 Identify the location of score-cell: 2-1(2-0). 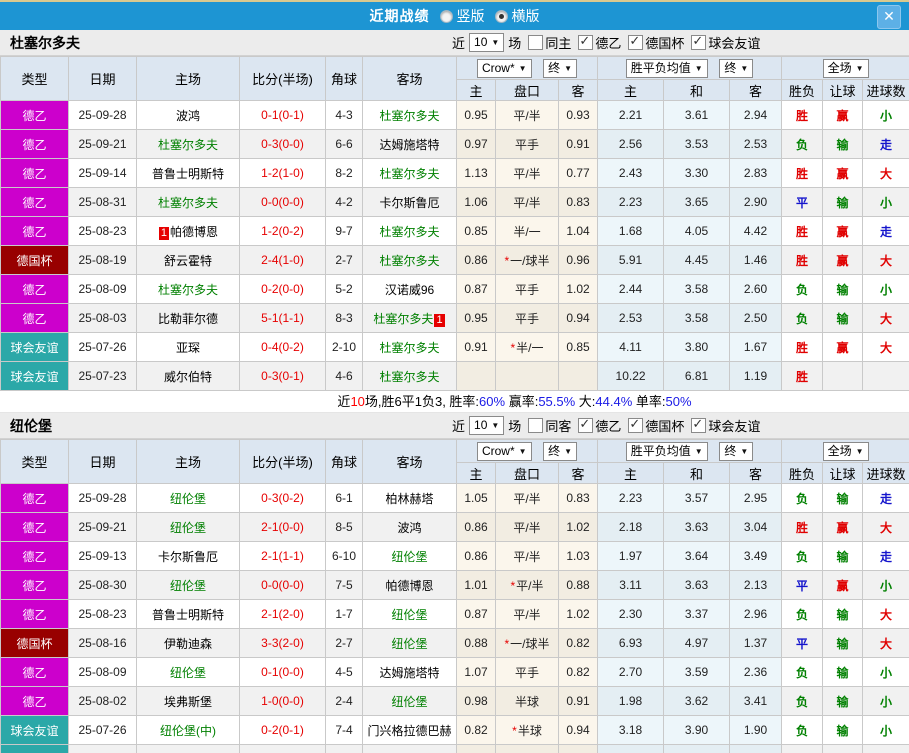
(282, 614).